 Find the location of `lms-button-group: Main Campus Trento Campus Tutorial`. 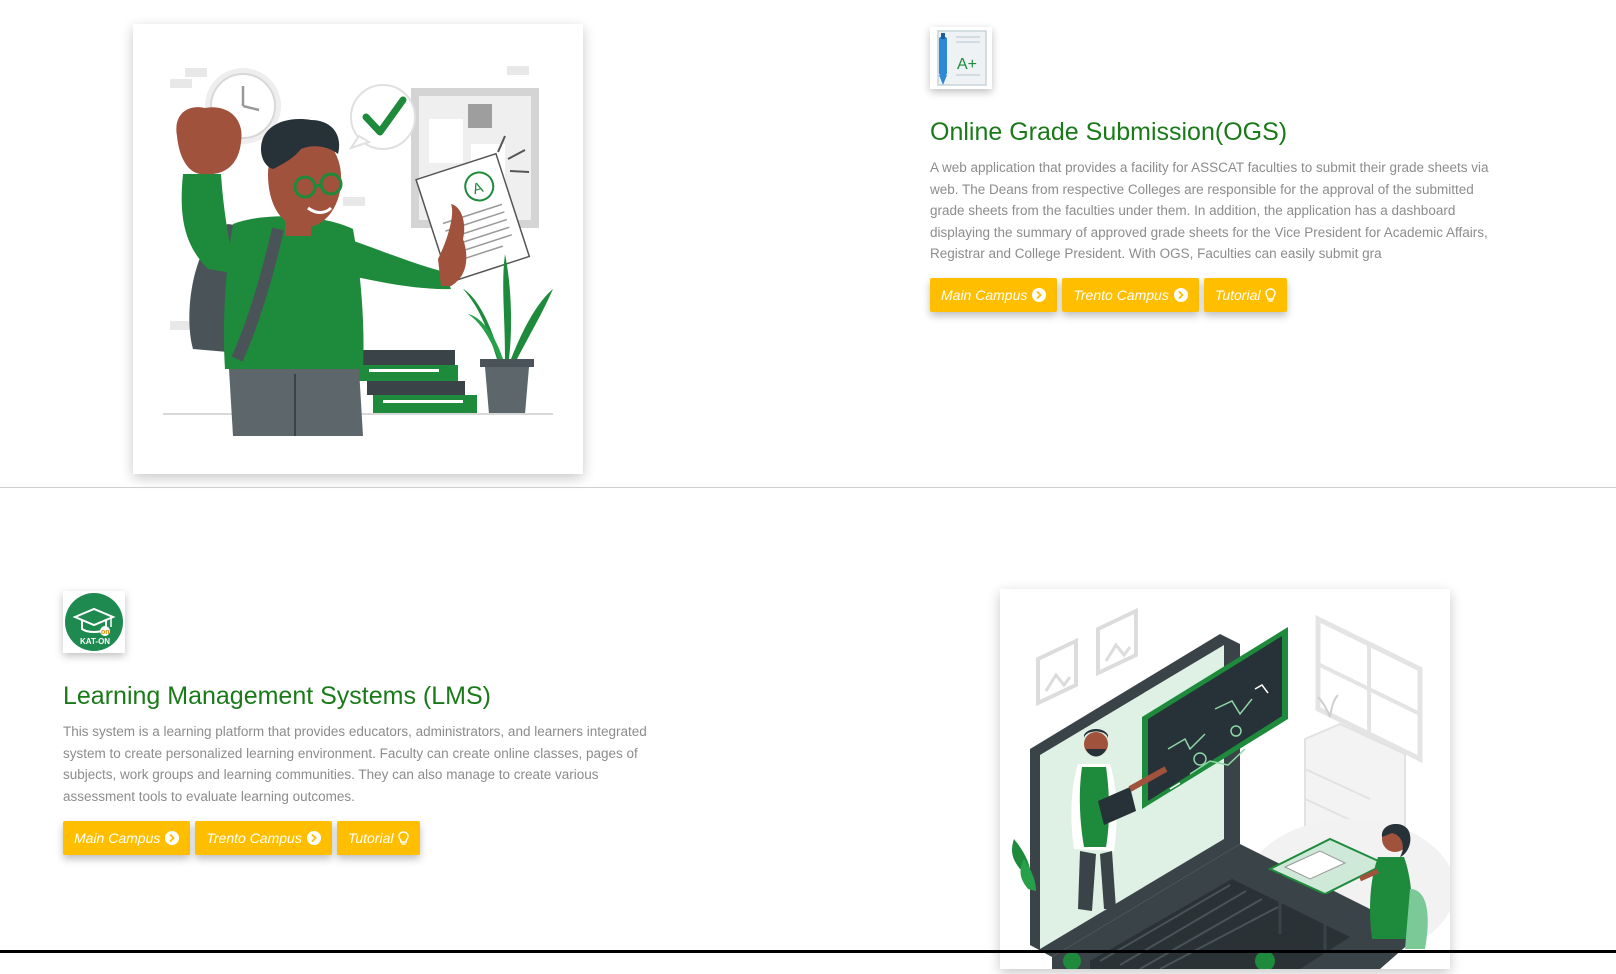

lms-button-group: Main Campus Trento Campus Tutorial is located at coordinates (242, 838).